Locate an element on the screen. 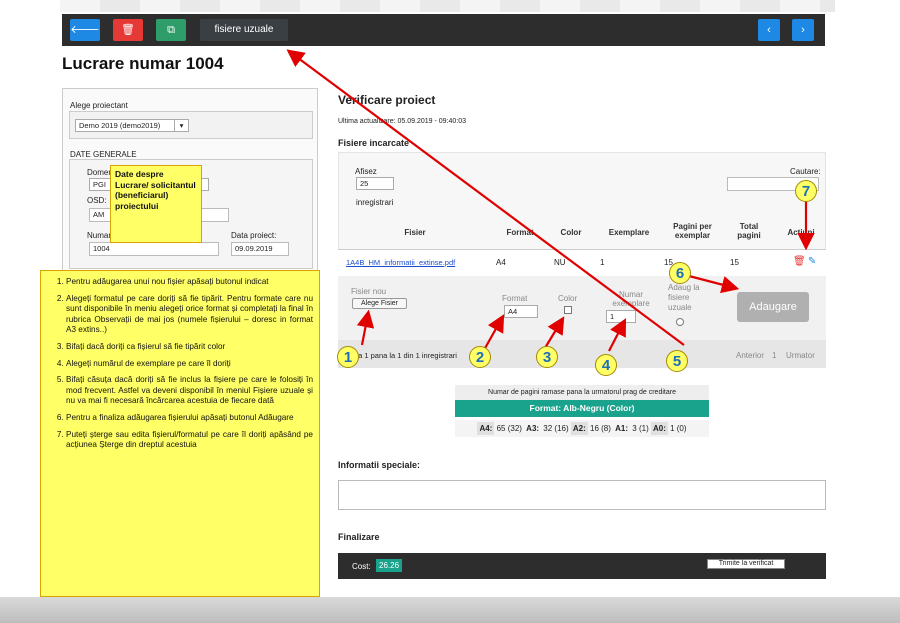  credit-format-header: Format: Alb-Negru (Color) is located at coordinates (582, 408).